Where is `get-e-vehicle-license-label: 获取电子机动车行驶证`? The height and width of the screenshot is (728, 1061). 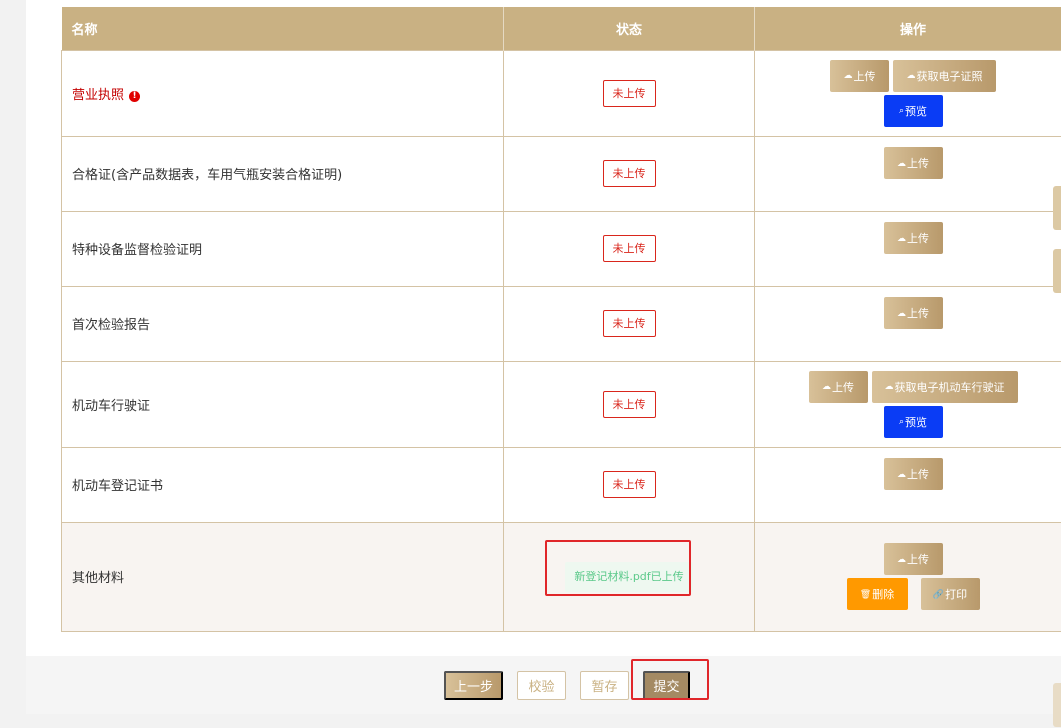
get-e-vehicle-license-label: 获取电子机动车行驶证 is located at coordinates (949, 387).